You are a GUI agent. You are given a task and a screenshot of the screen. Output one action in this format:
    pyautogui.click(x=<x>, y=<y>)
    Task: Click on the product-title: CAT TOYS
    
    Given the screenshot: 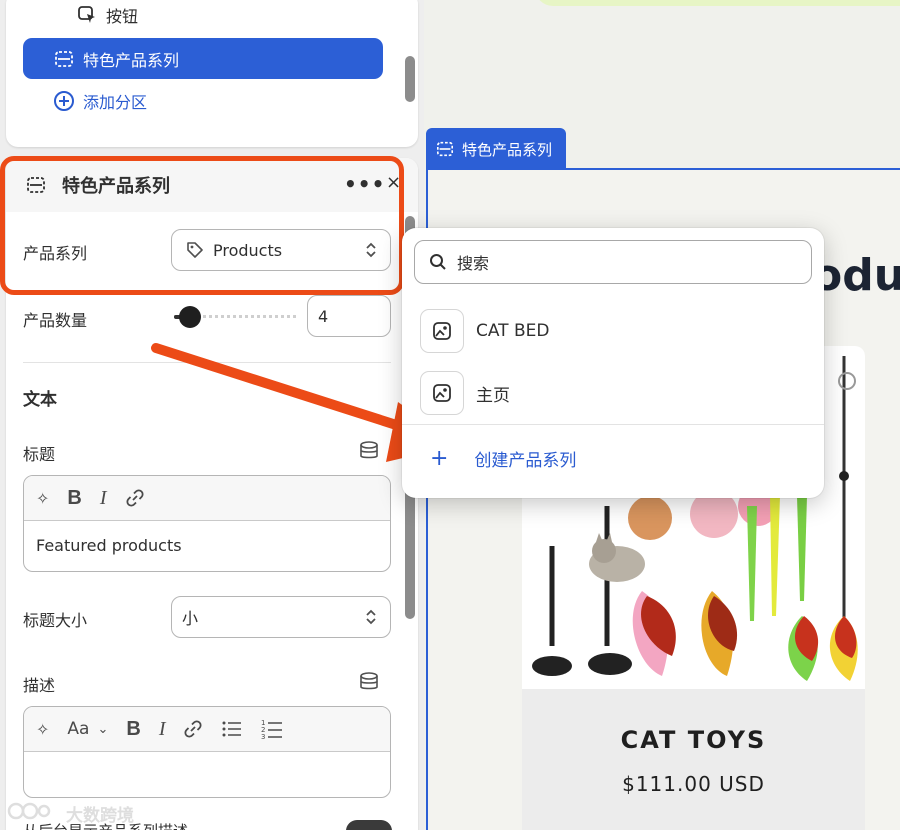 What is the action you would take?
    pyautogui.click(x=693, y=740)
    